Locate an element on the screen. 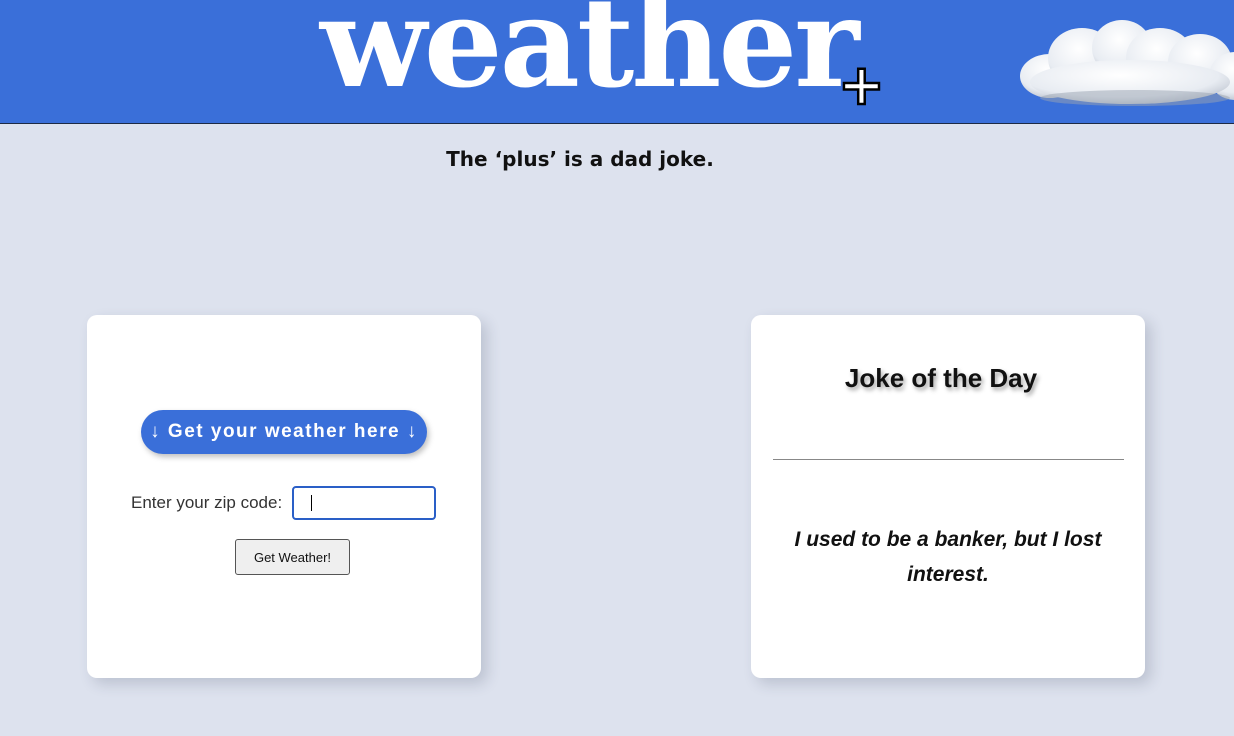 The image size is (1234, 736). tagline: The ‘plus’ is a dad joke. is located at coordinates (580, 159).